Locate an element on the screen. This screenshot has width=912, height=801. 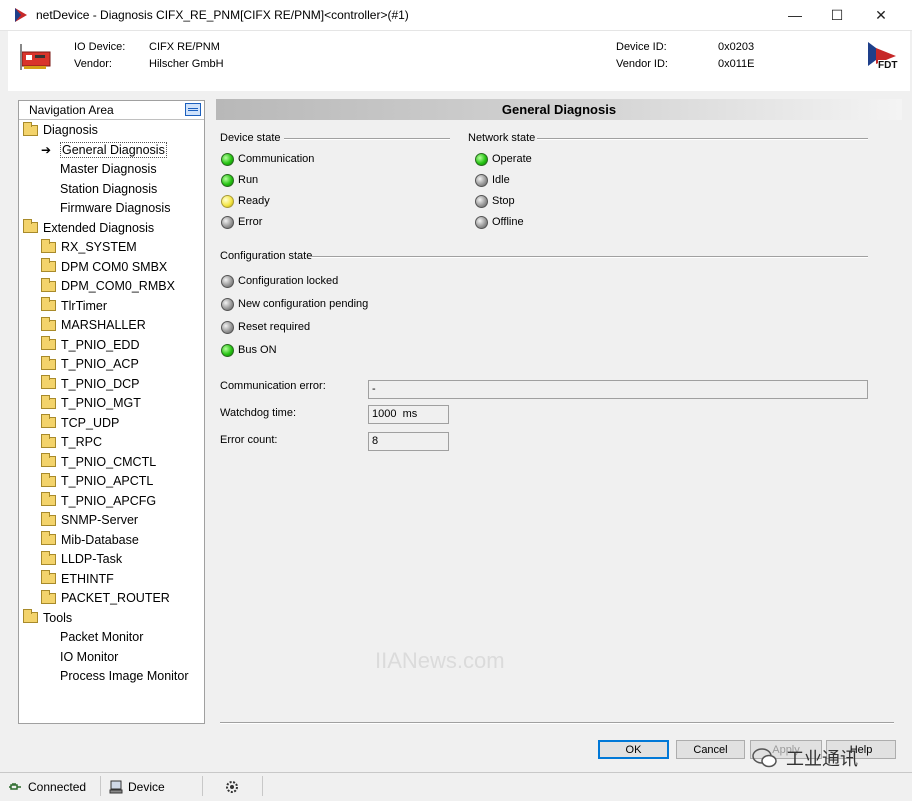
close-button: ✕ is located at coordinates (881, 15).